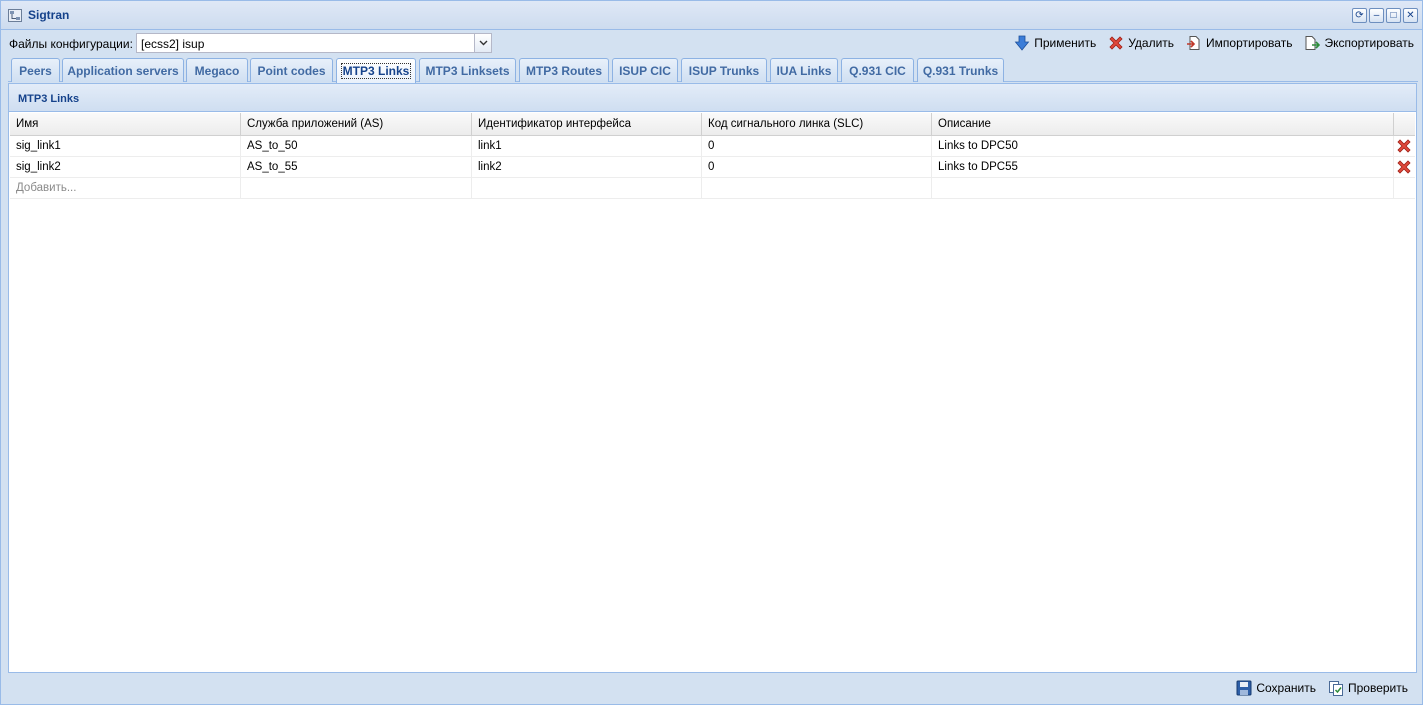 The height and width of the screenshot is (705, 1423). What do you see at coordinates (314, 43) in the screenshot?
I see `config-file-select: [ecss2] isup` at bounding box center [314, 43].